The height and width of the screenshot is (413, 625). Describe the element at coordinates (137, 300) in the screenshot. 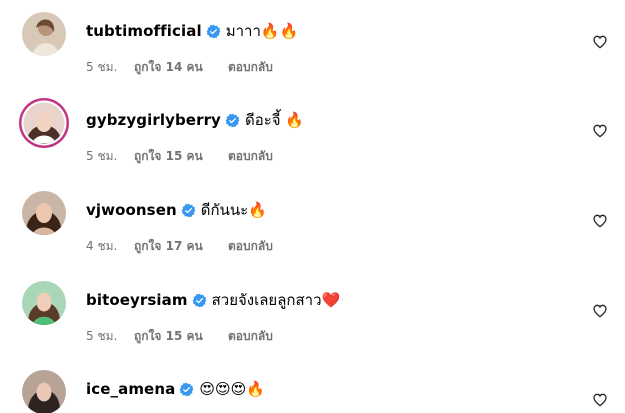

I see `username: bitoeyrsiam` at that location.